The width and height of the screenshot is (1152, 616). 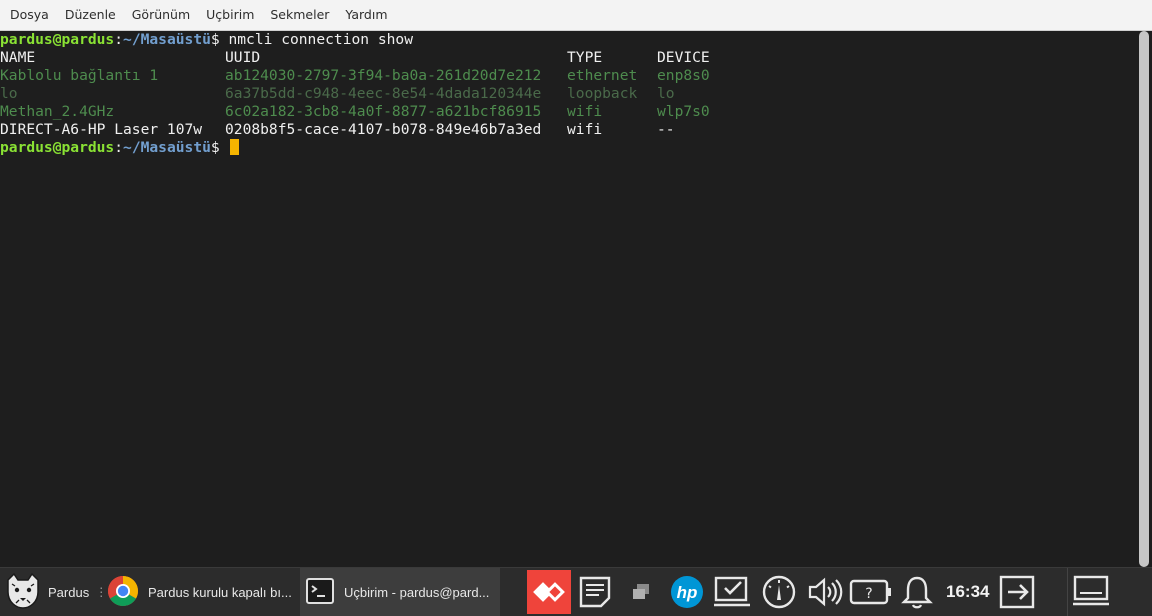 What do you see at coordinates (666, 93) in the screenshot?
I see `row-device: lo` at bounding box center [666, 93].